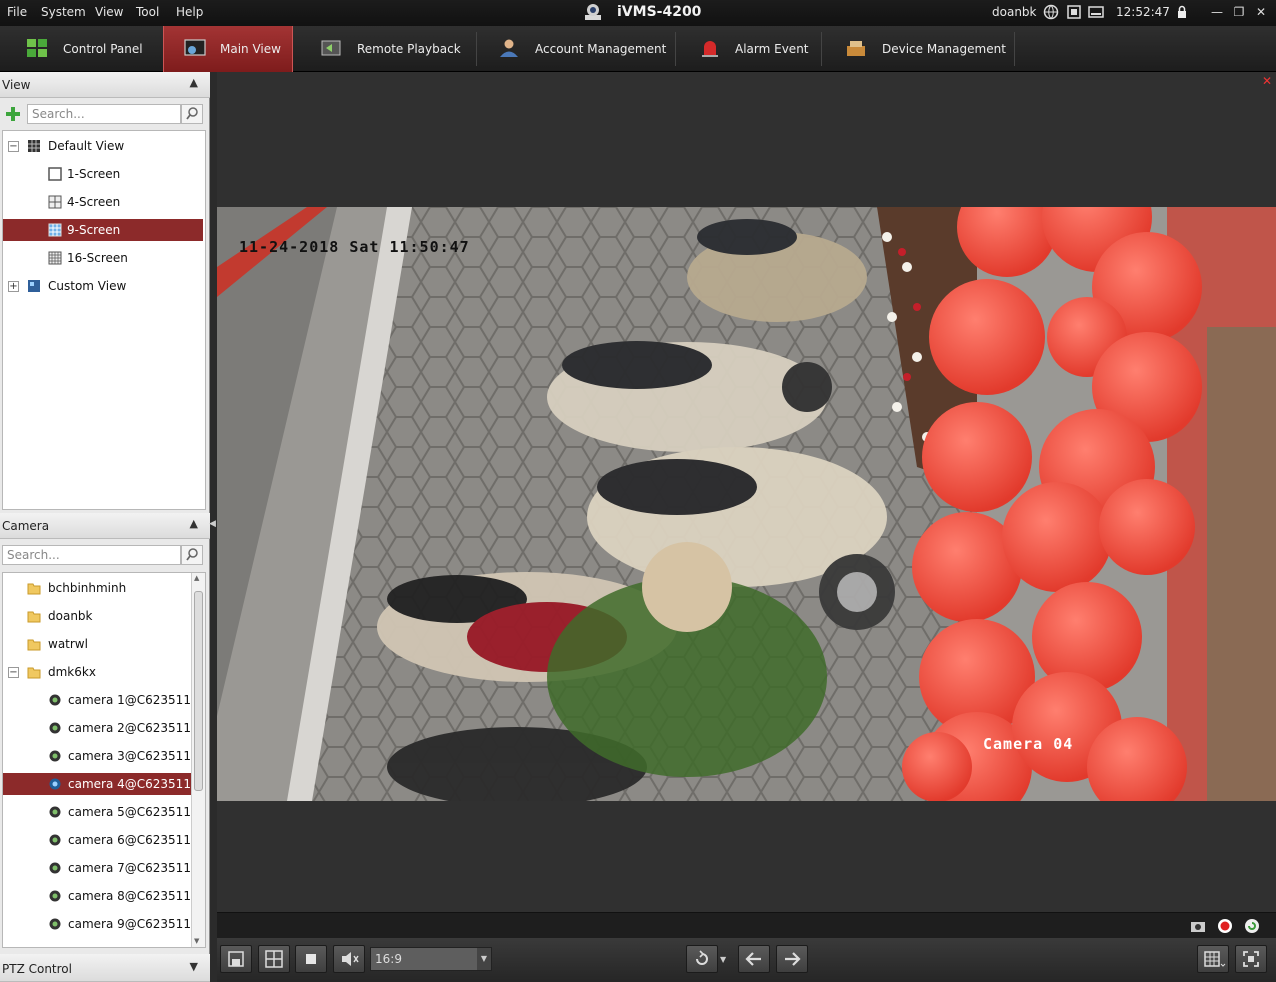  I want to click on save-view-icon, so click(236, 959).